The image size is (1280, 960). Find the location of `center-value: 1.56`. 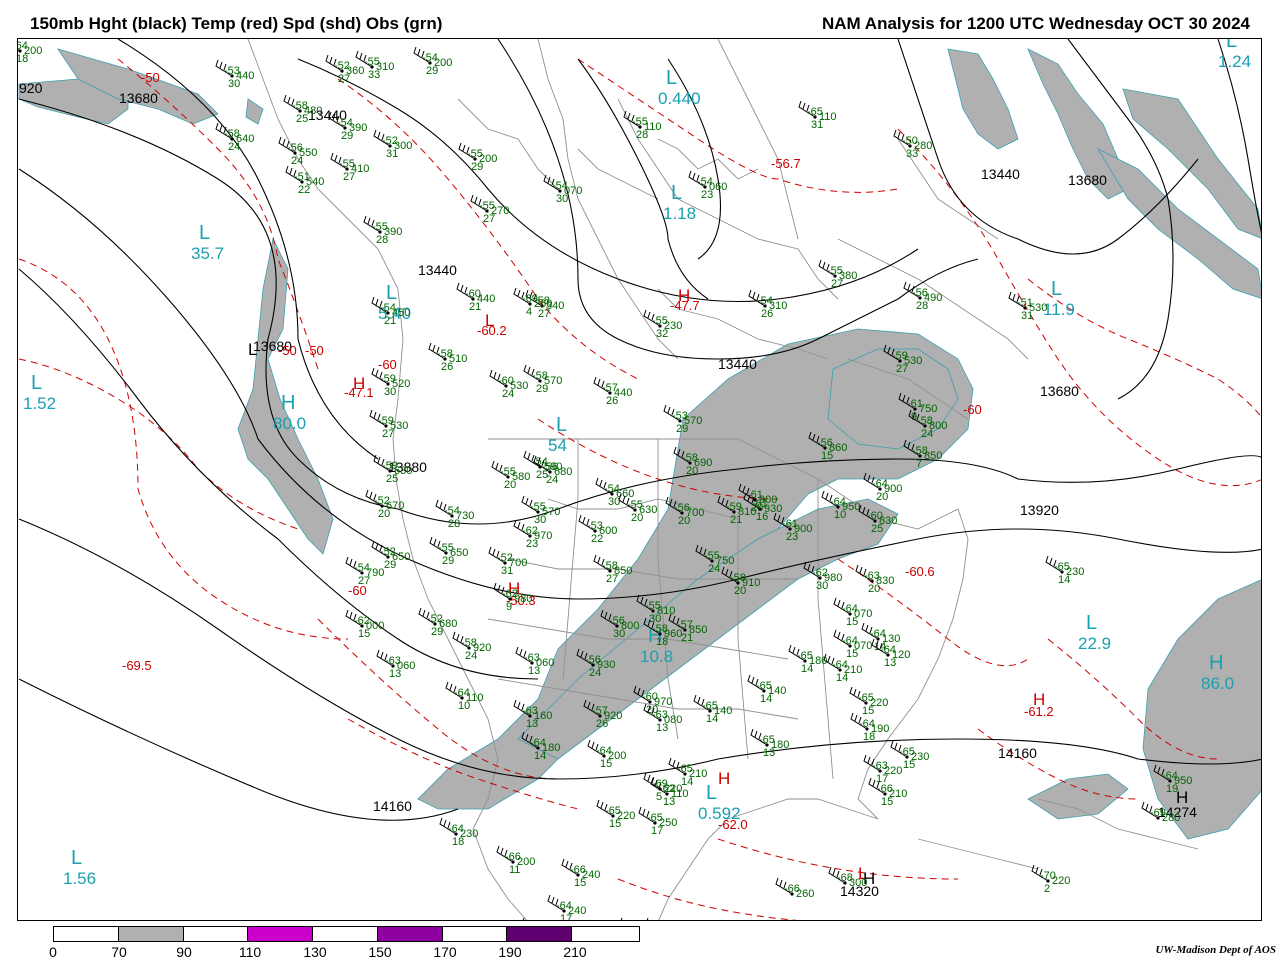

center-value: 1.56 is located at coordinates (79, 878).